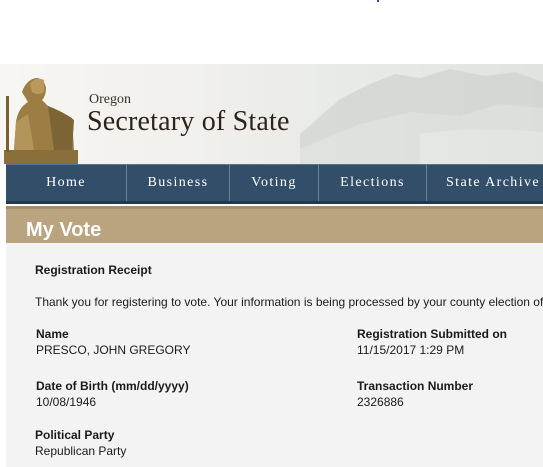  What do you see at coordinates (380, 402) in the screenshot?
I see `transaction-number-value: 2326886` at bounding box center [380, 402].